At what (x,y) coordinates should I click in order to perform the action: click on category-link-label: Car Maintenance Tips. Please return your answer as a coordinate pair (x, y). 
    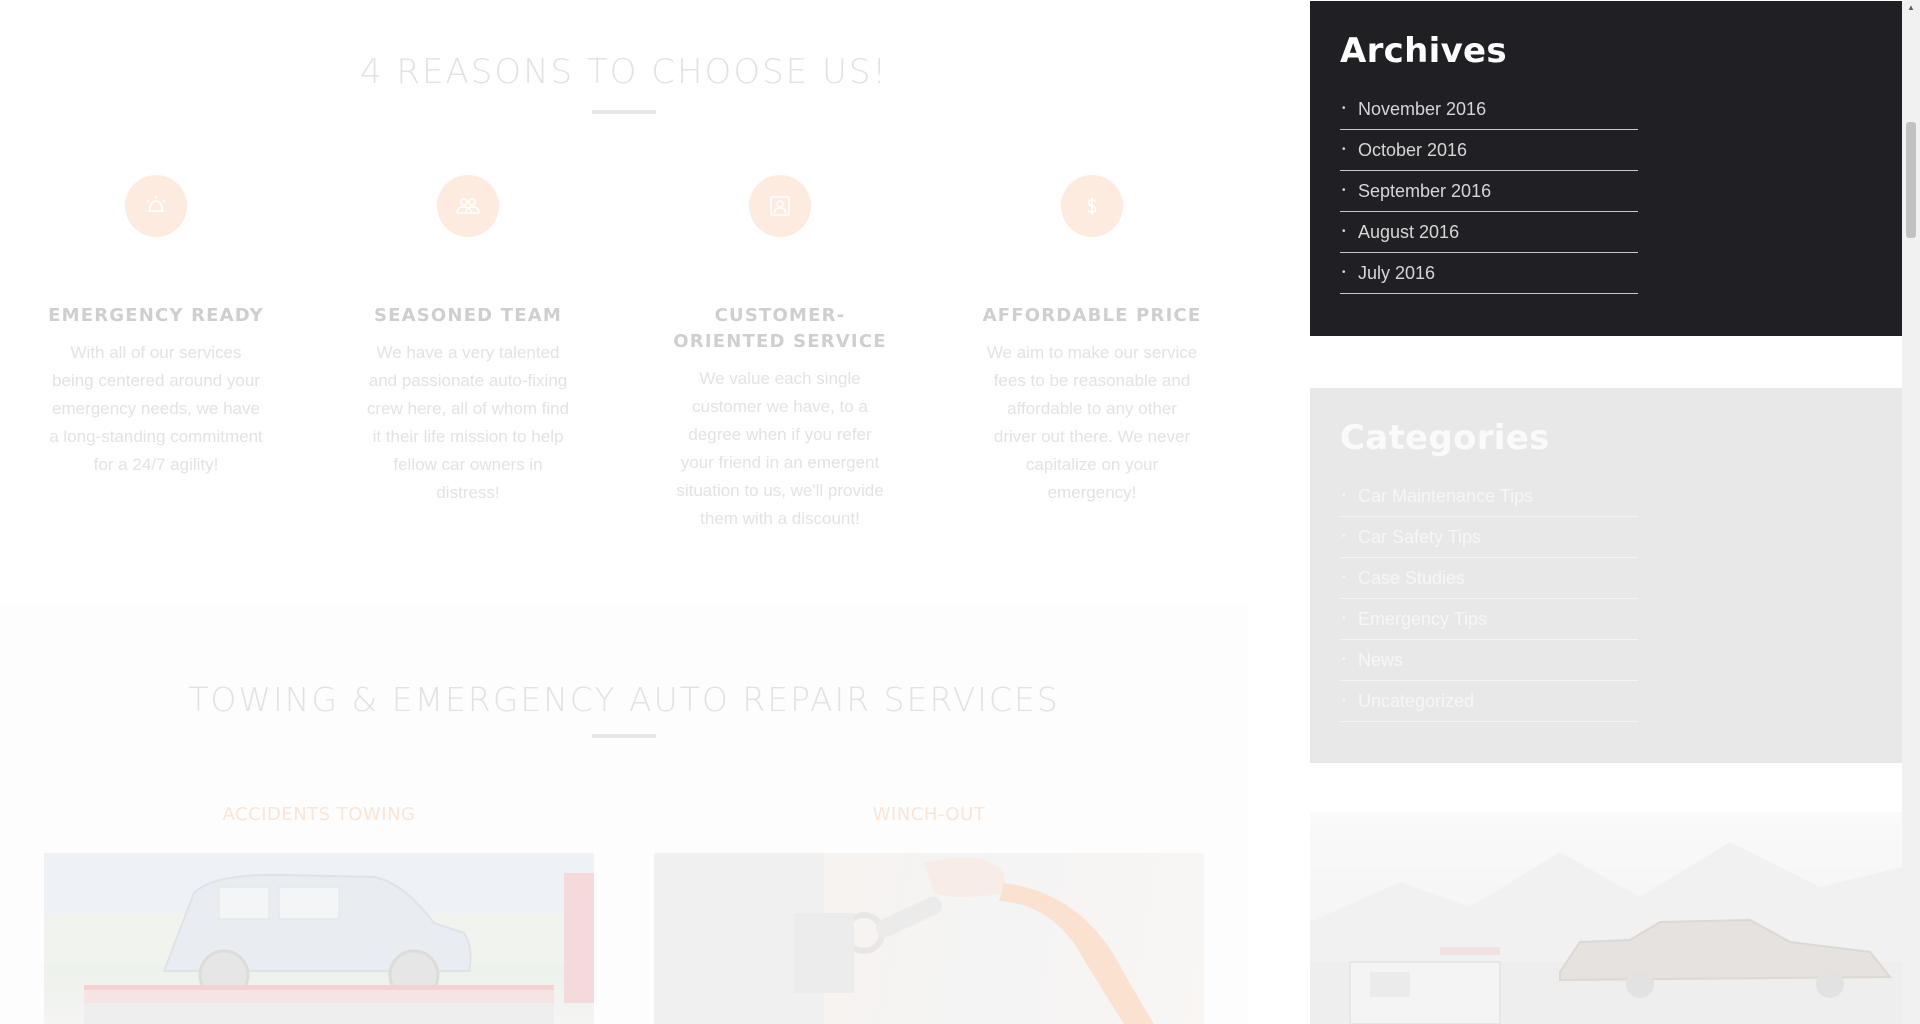
    Looking at the image, I should click on (1445, 496).